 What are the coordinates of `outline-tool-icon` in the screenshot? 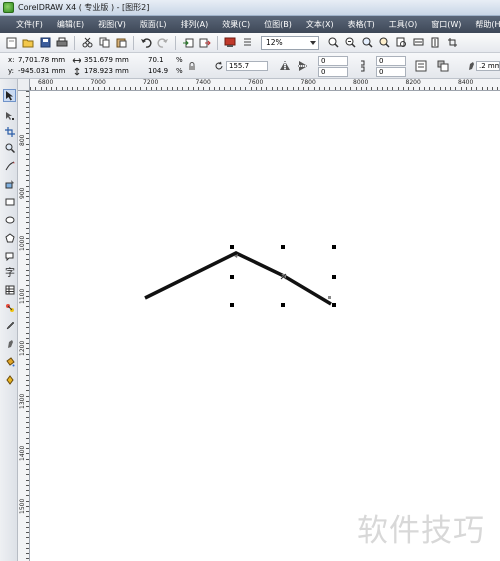 It's located at (9, 343).